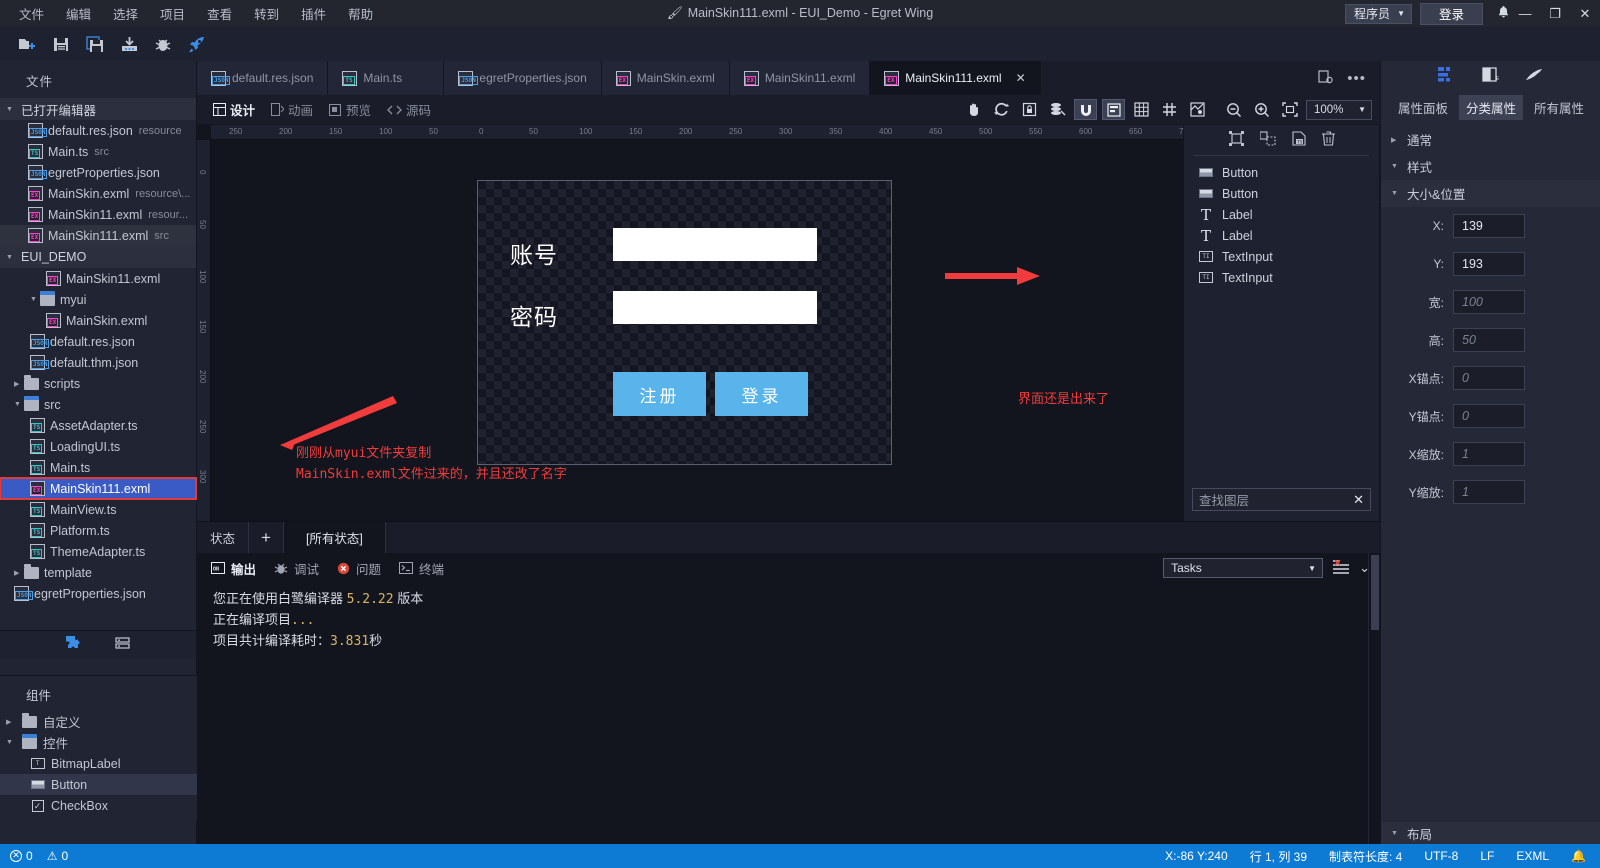 This screenshot has width=1600, height=868. I want to click on menu-item-3: 项目, so click(172, 13).